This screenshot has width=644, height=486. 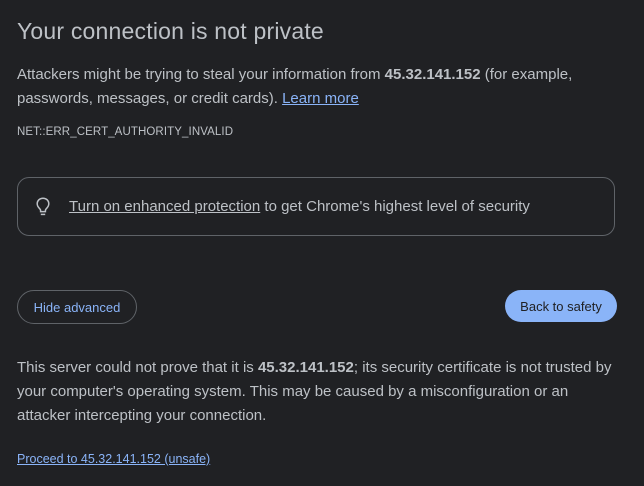 I want to click on enhanced-protection-link: Turn on enhanced protection, so click(x=164, y=206).